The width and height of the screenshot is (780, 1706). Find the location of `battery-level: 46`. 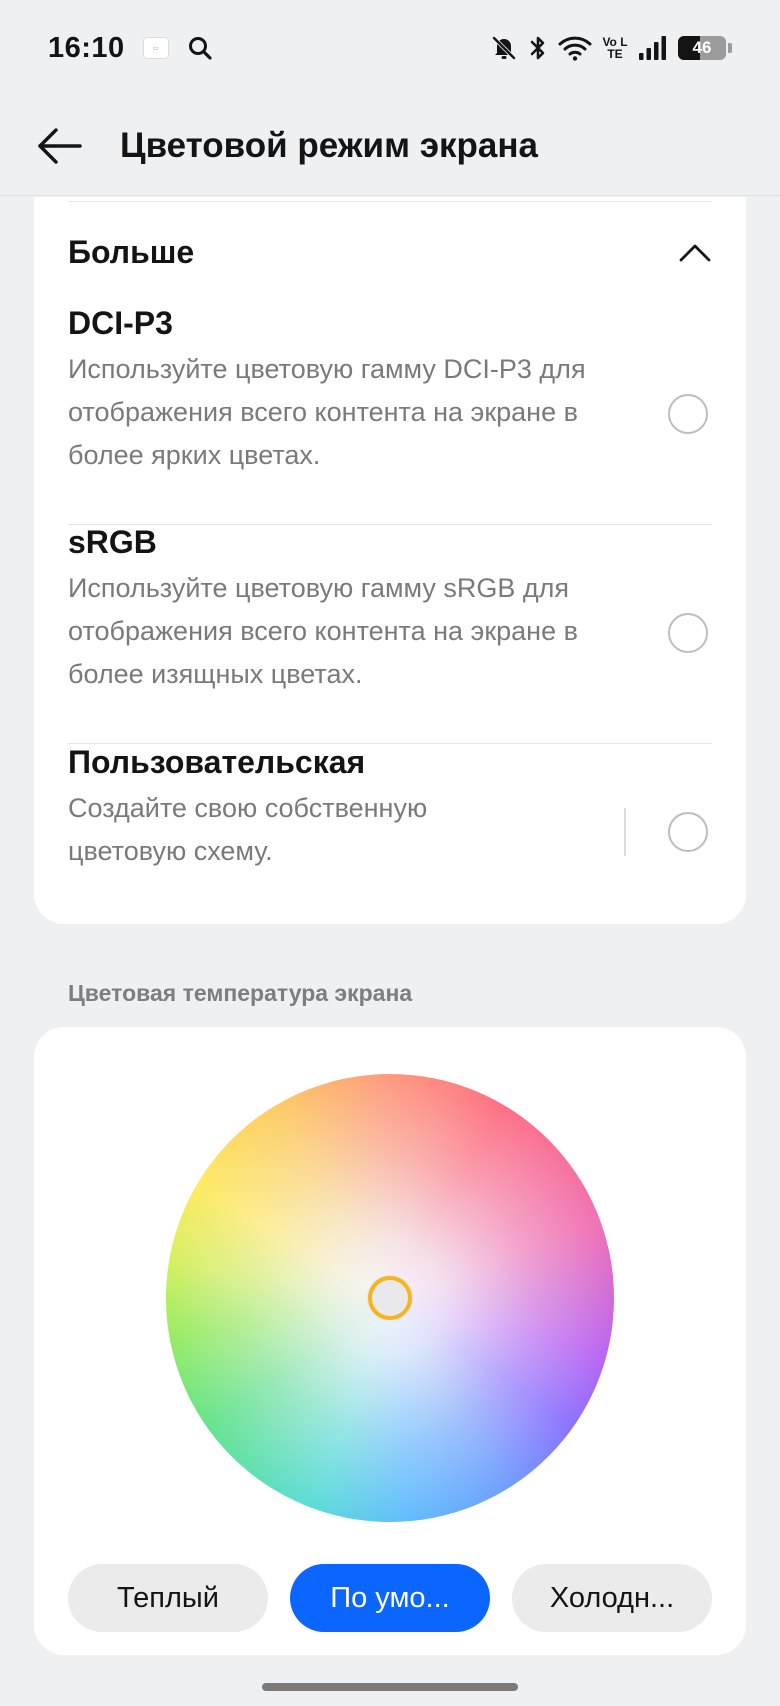

battery-level: 46 is located at coordinates (702, 47).